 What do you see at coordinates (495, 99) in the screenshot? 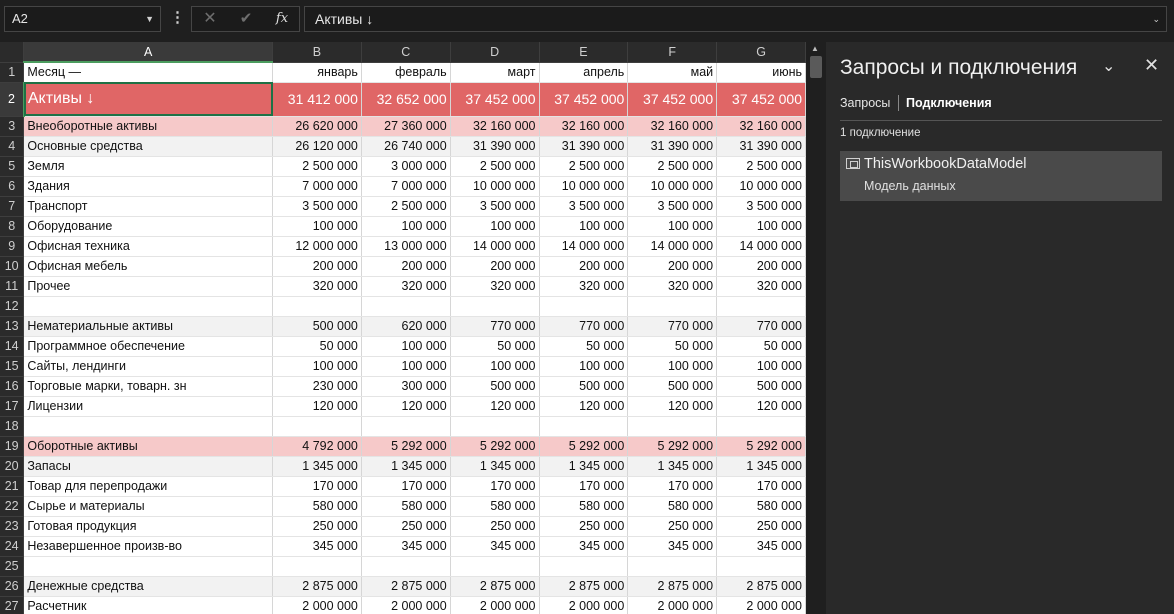
I see `cell-d2: 37 452 000` at bounding box center [495, 99].